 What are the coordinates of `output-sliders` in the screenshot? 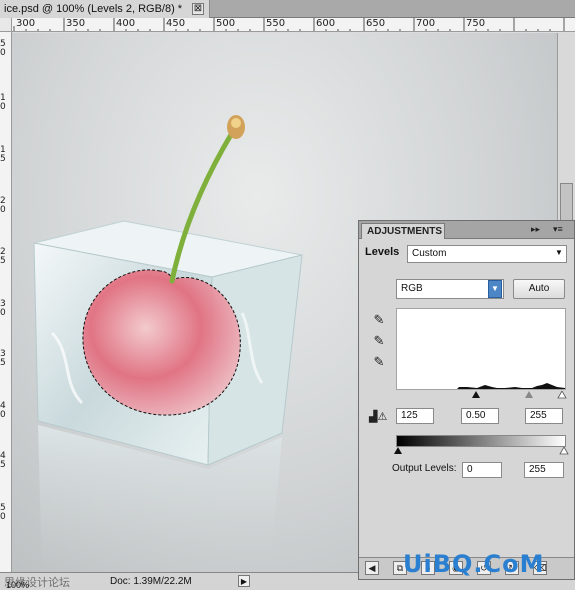 It's located at (481, 452).